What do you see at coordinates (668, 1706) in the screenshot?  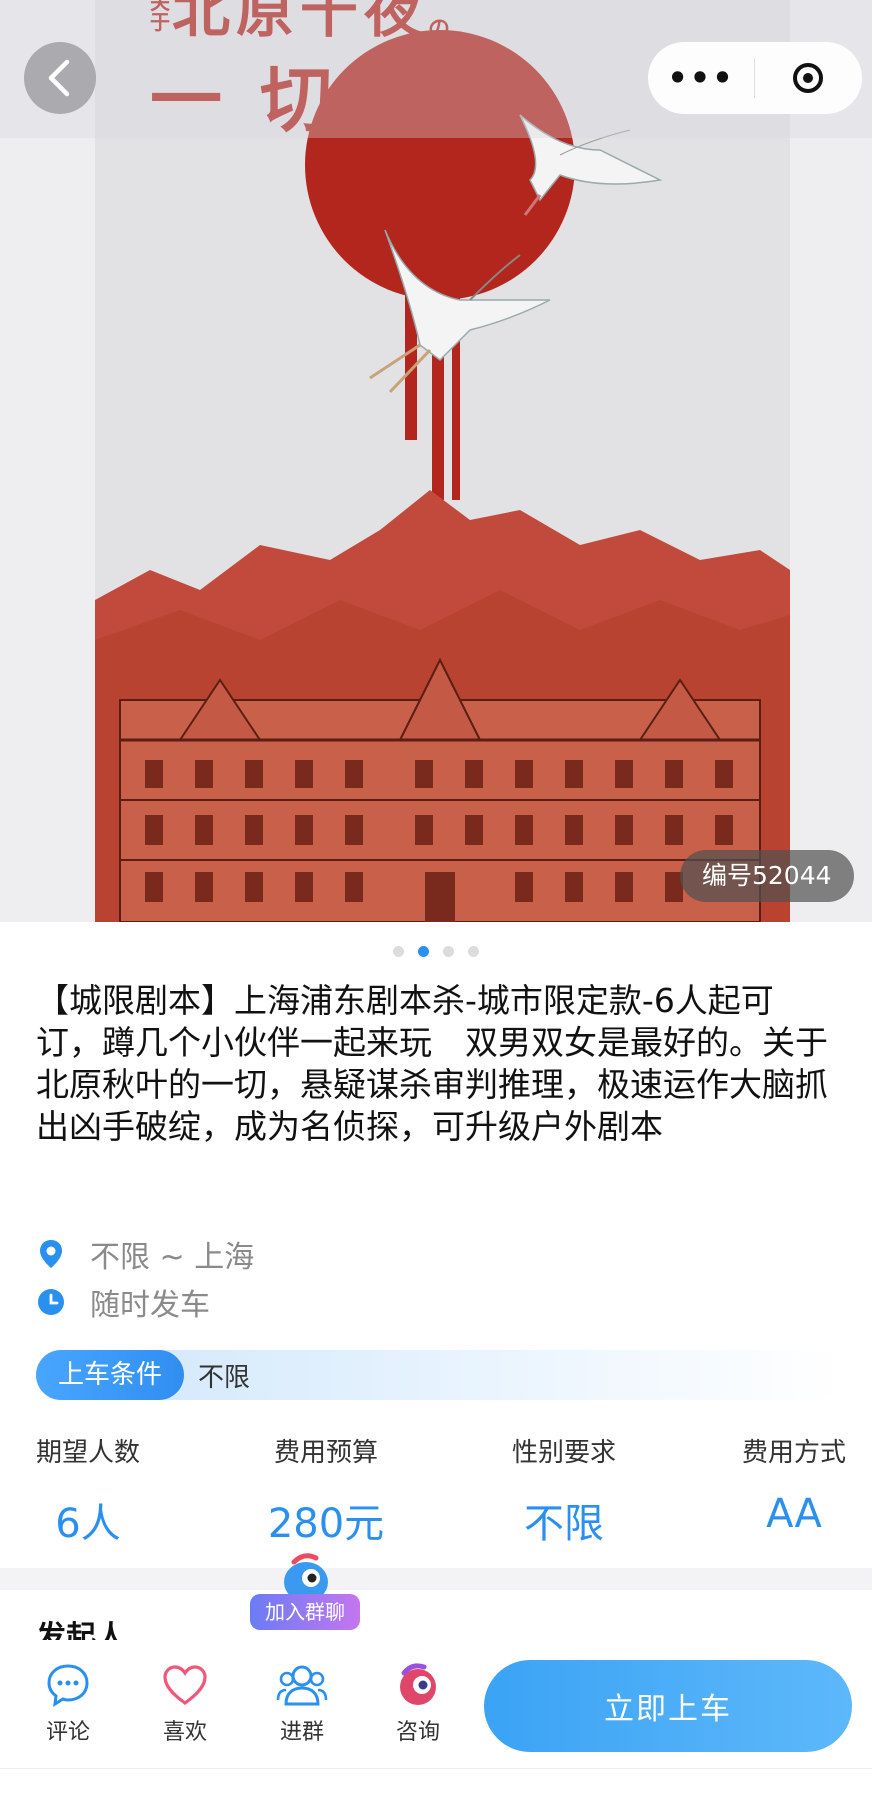 I see `board-now-button: 立即上车` at bounding box center [668, 1706].